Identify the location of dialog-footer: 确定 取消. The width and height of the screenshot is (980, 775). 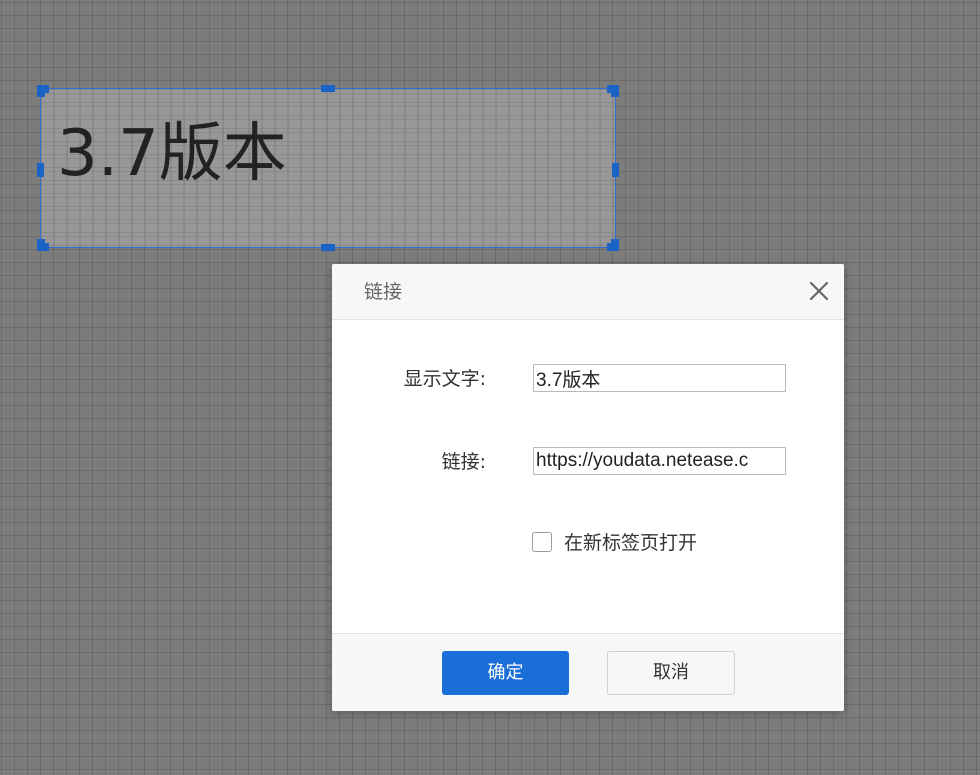
(588, 672).